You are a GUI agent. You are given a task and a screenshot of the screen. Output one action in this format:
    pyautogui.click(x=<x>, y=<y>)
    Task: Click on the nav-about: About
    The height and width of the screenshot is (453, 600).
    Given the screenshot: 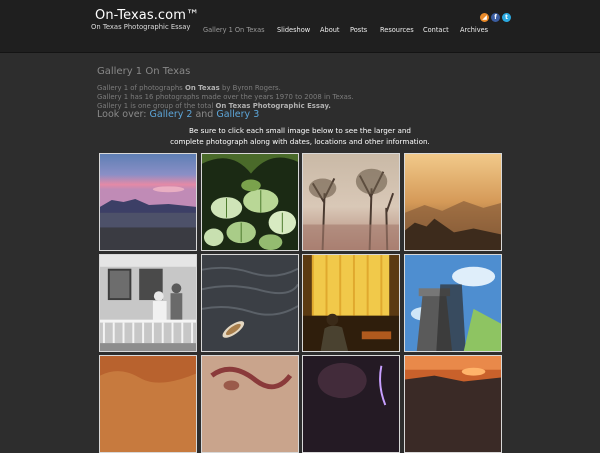 What is the action you would take?
    pyautogui.click(x=330, y=30)
    